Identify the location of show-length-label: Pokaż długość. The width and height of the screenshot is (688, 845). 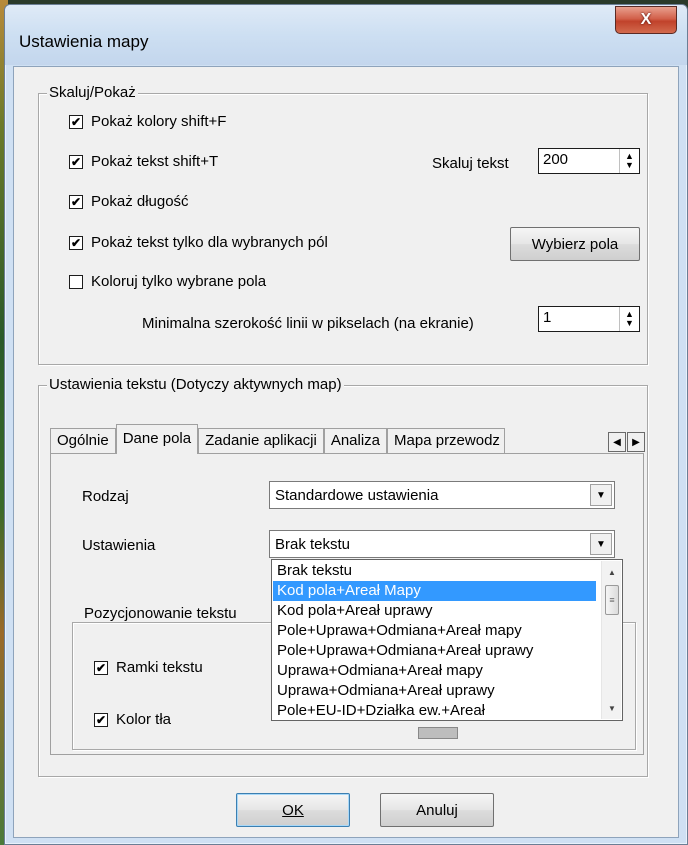
(140, 201).